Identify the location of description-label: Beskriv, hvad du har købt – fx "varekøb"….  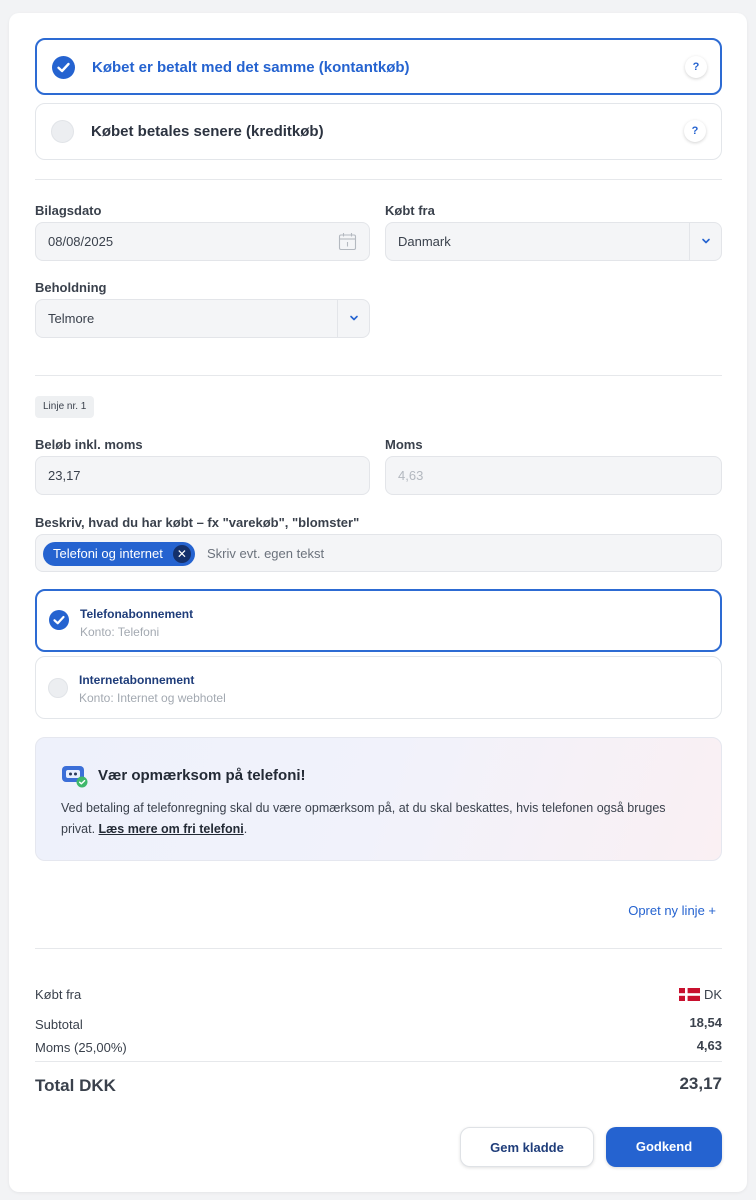
(197, 522).